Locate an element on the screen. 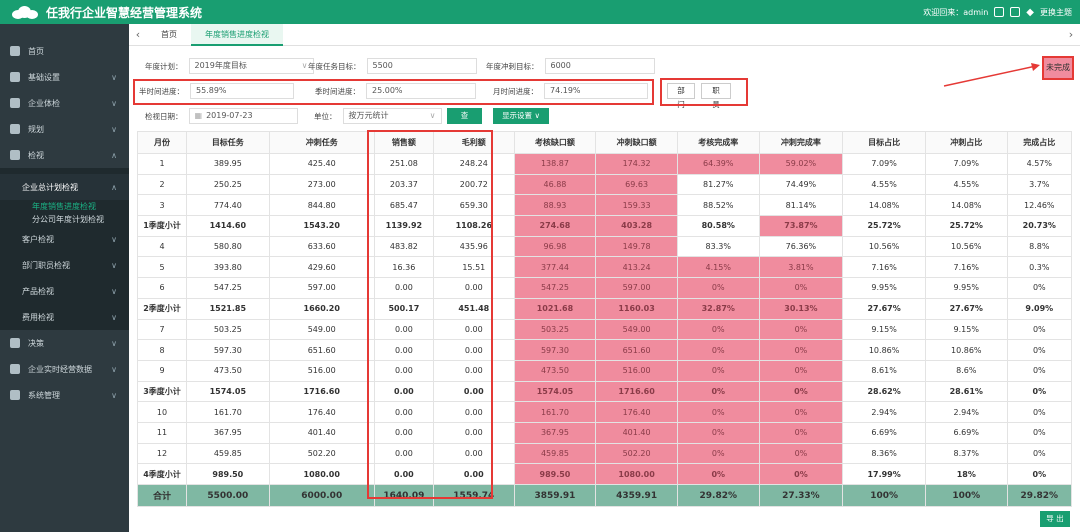  tab-scroll-right-icon: › is located at coordinates (1071, 34).